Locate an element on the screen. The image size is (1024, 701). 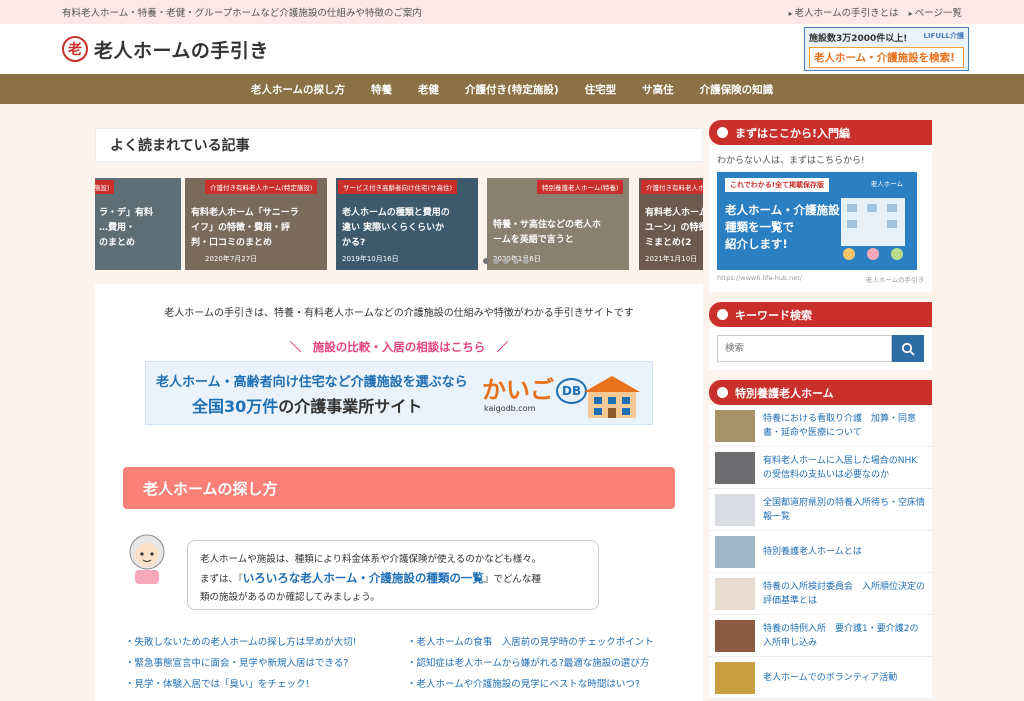
sidebar-article: 特養における看取り介護 加算・同意書・延命や医療について is located at coordinates (820, 426).